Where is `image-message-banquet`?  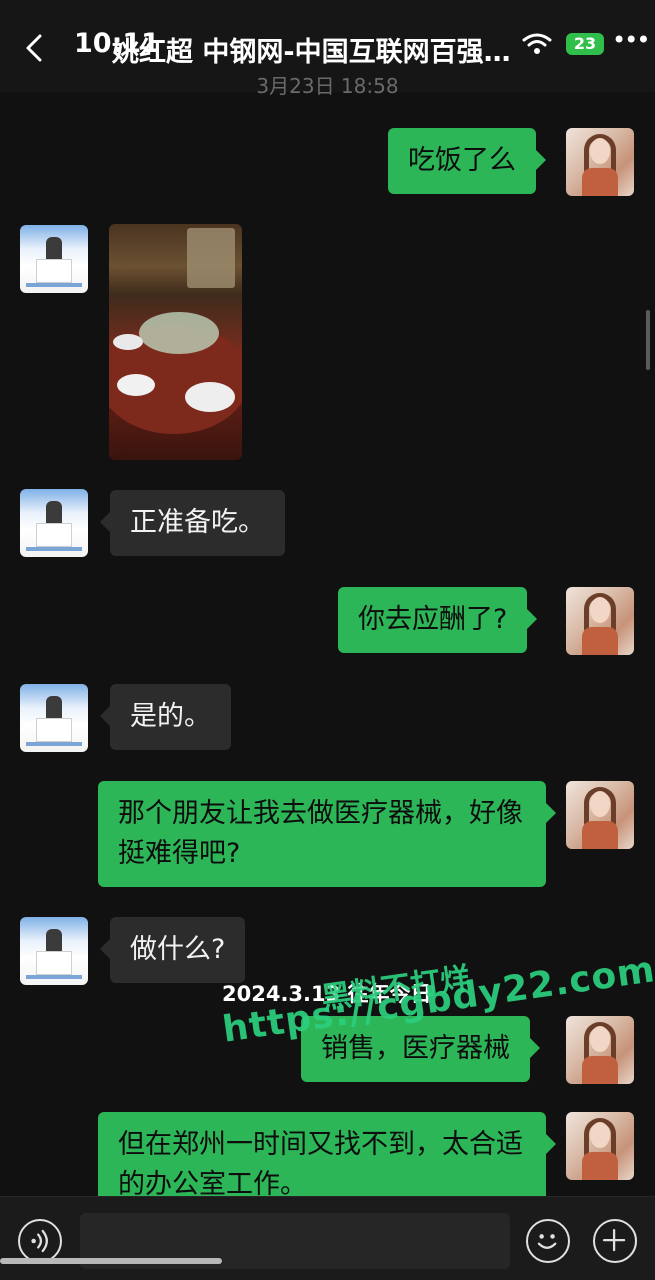
image-message-banquet is located at coordinates (175, 342).